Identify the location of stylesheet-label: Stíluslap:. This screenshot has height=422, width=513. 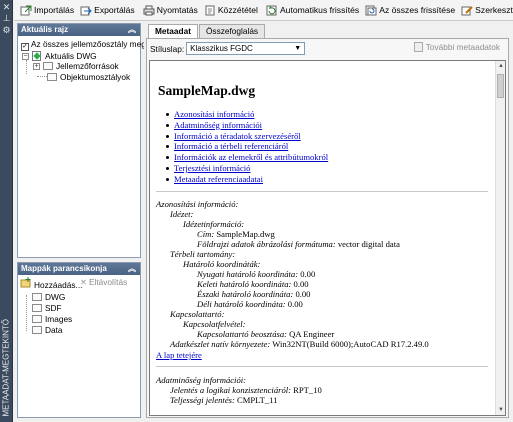
(167, 48).